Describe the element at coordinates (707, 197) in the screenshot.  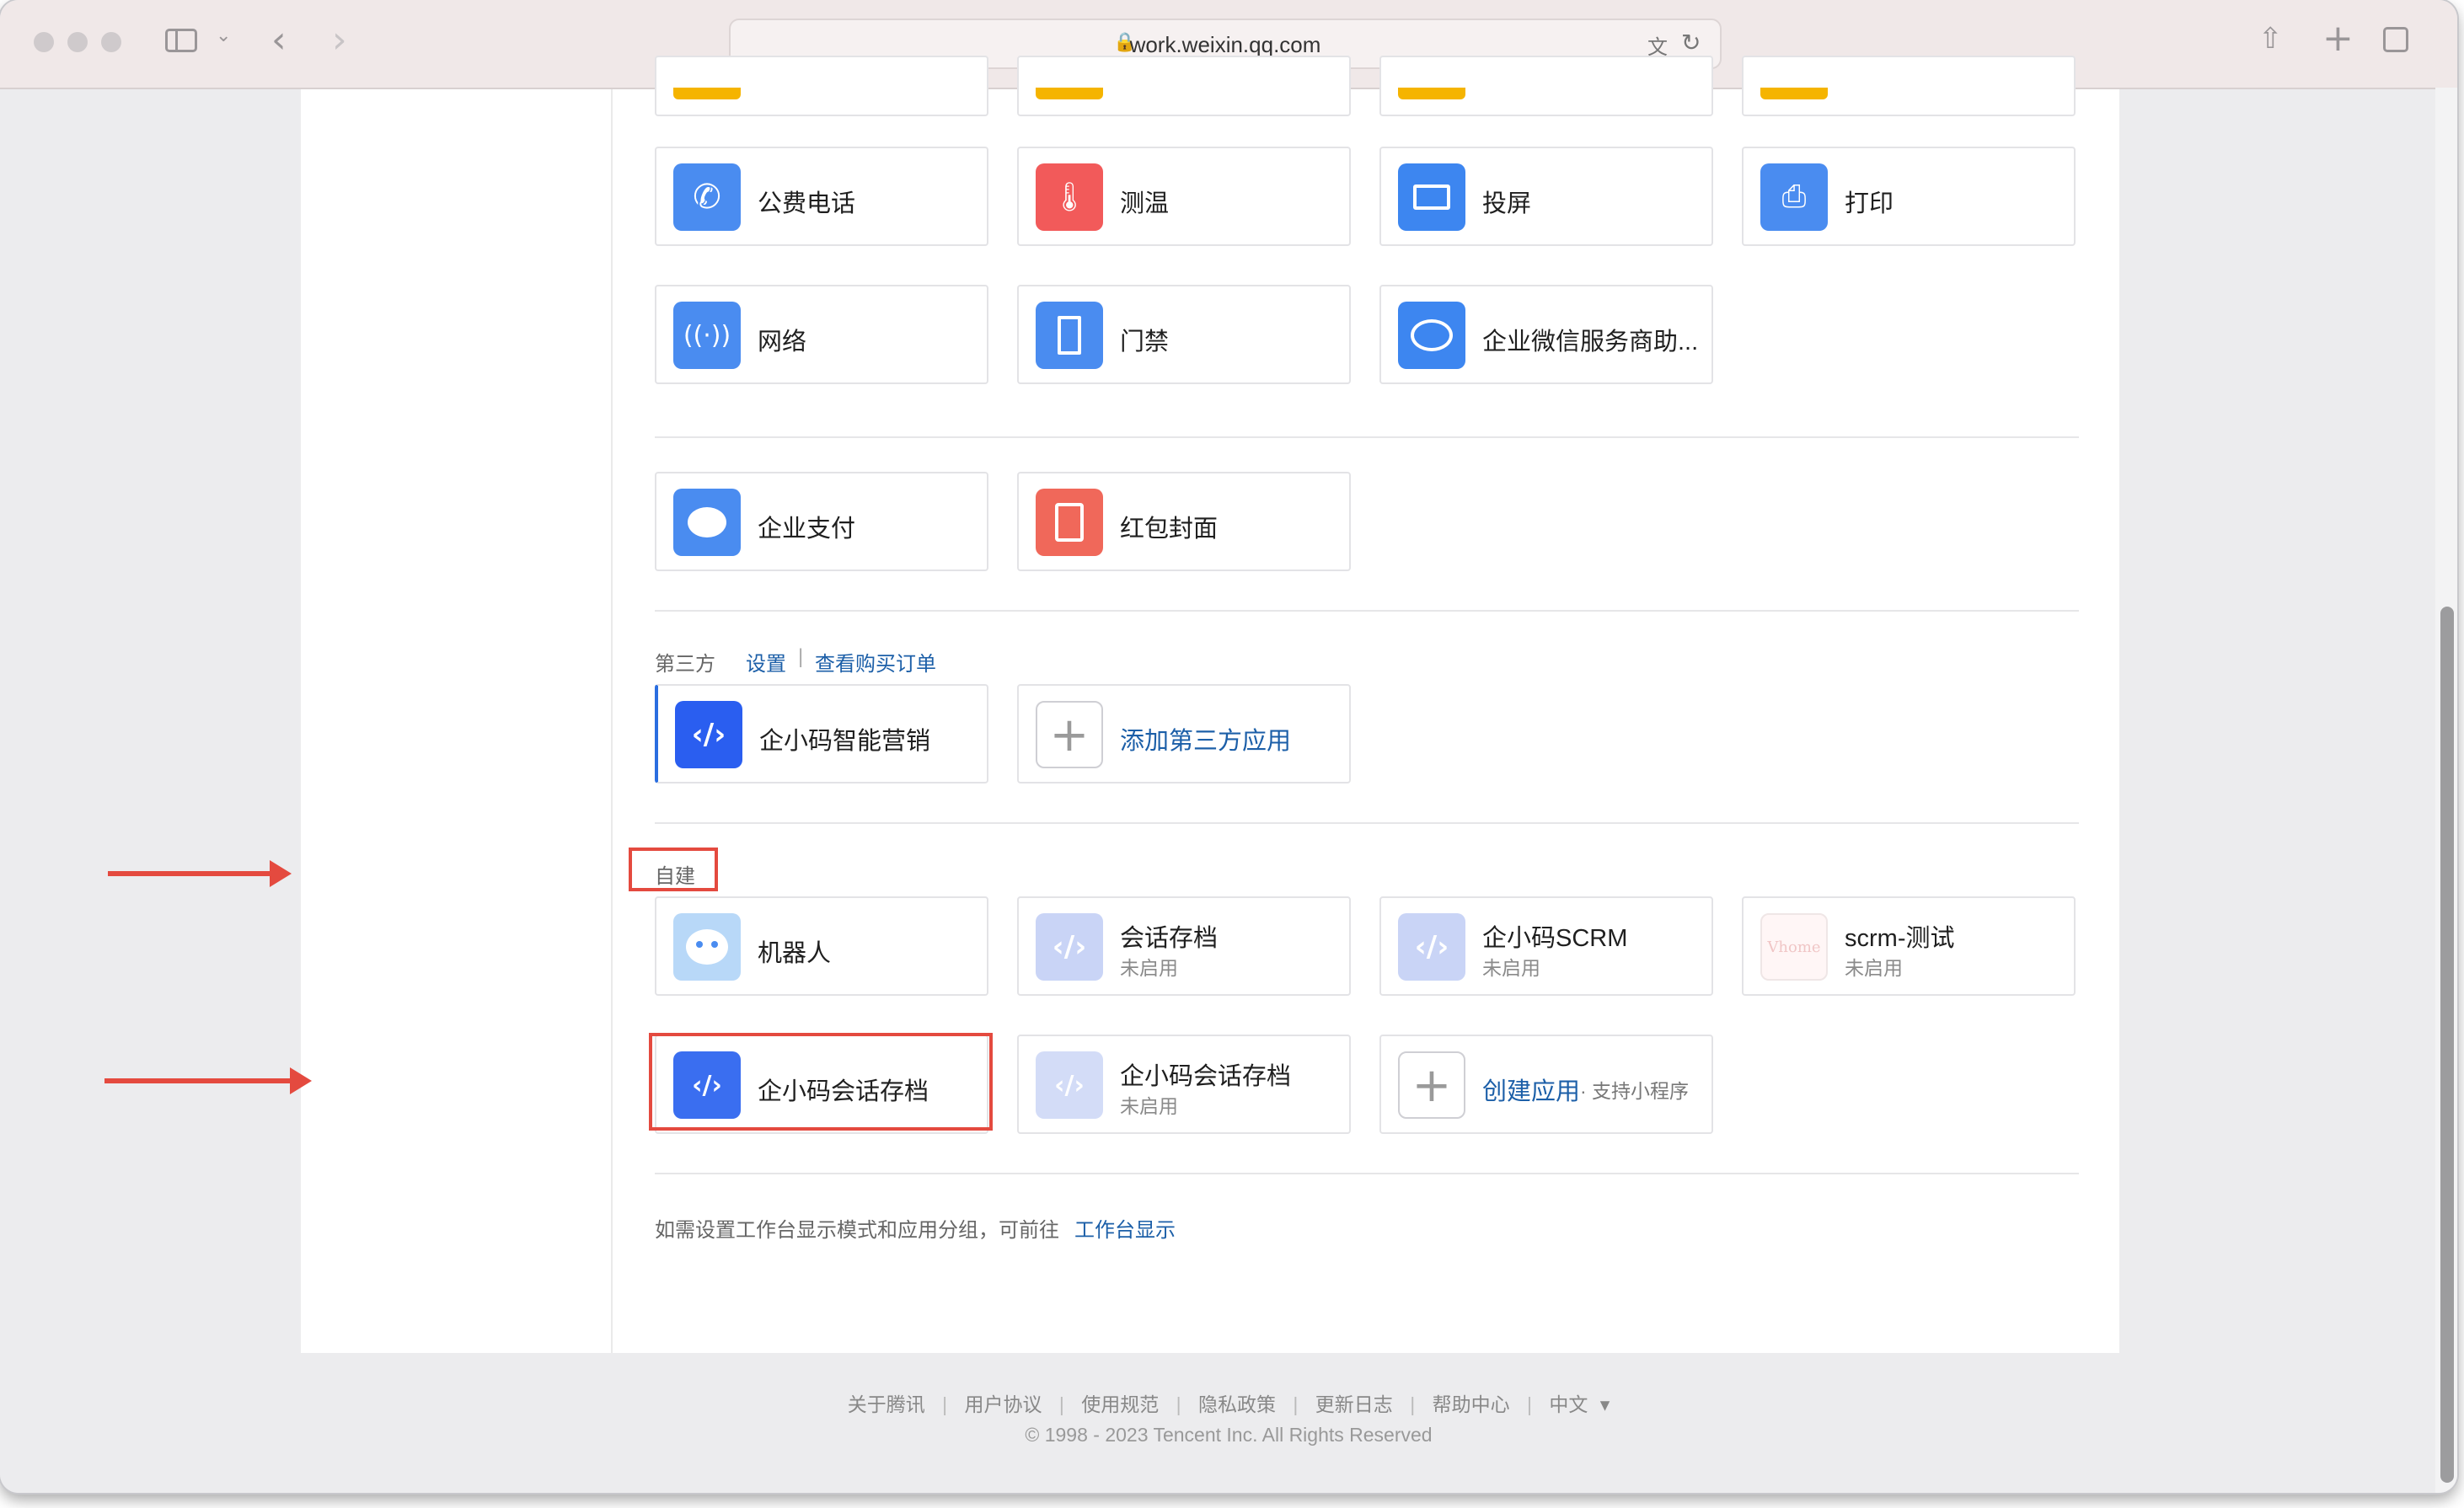
I see `phone-icon: ✆` at that location.